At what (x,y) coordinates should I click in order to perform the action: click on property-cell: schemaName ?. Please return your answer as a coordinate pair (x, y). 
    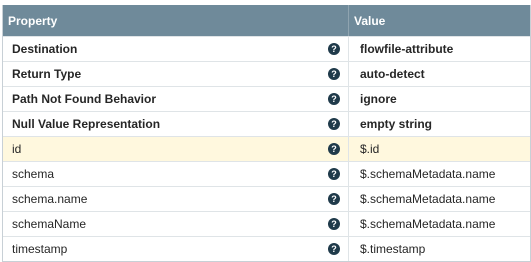
    Looking at the image, I should click on (176, 224).